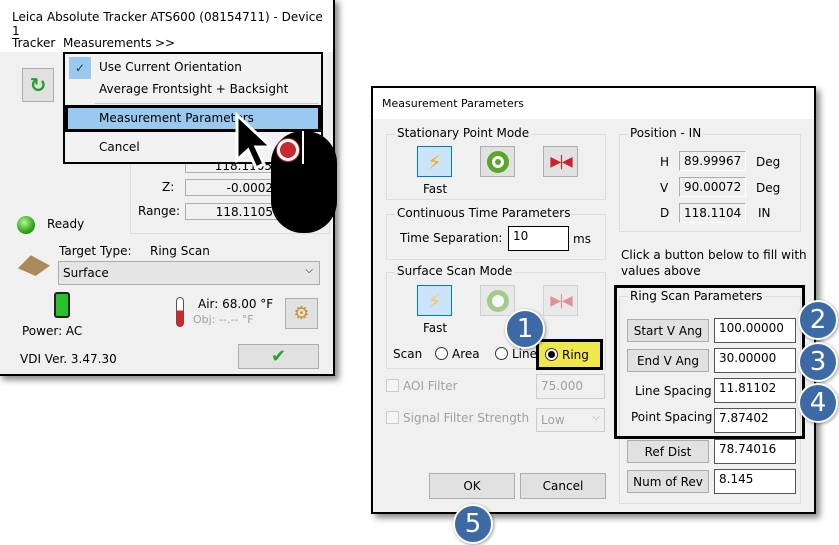  I want to click on position-v-value: 90.00072, so click(712, 187).